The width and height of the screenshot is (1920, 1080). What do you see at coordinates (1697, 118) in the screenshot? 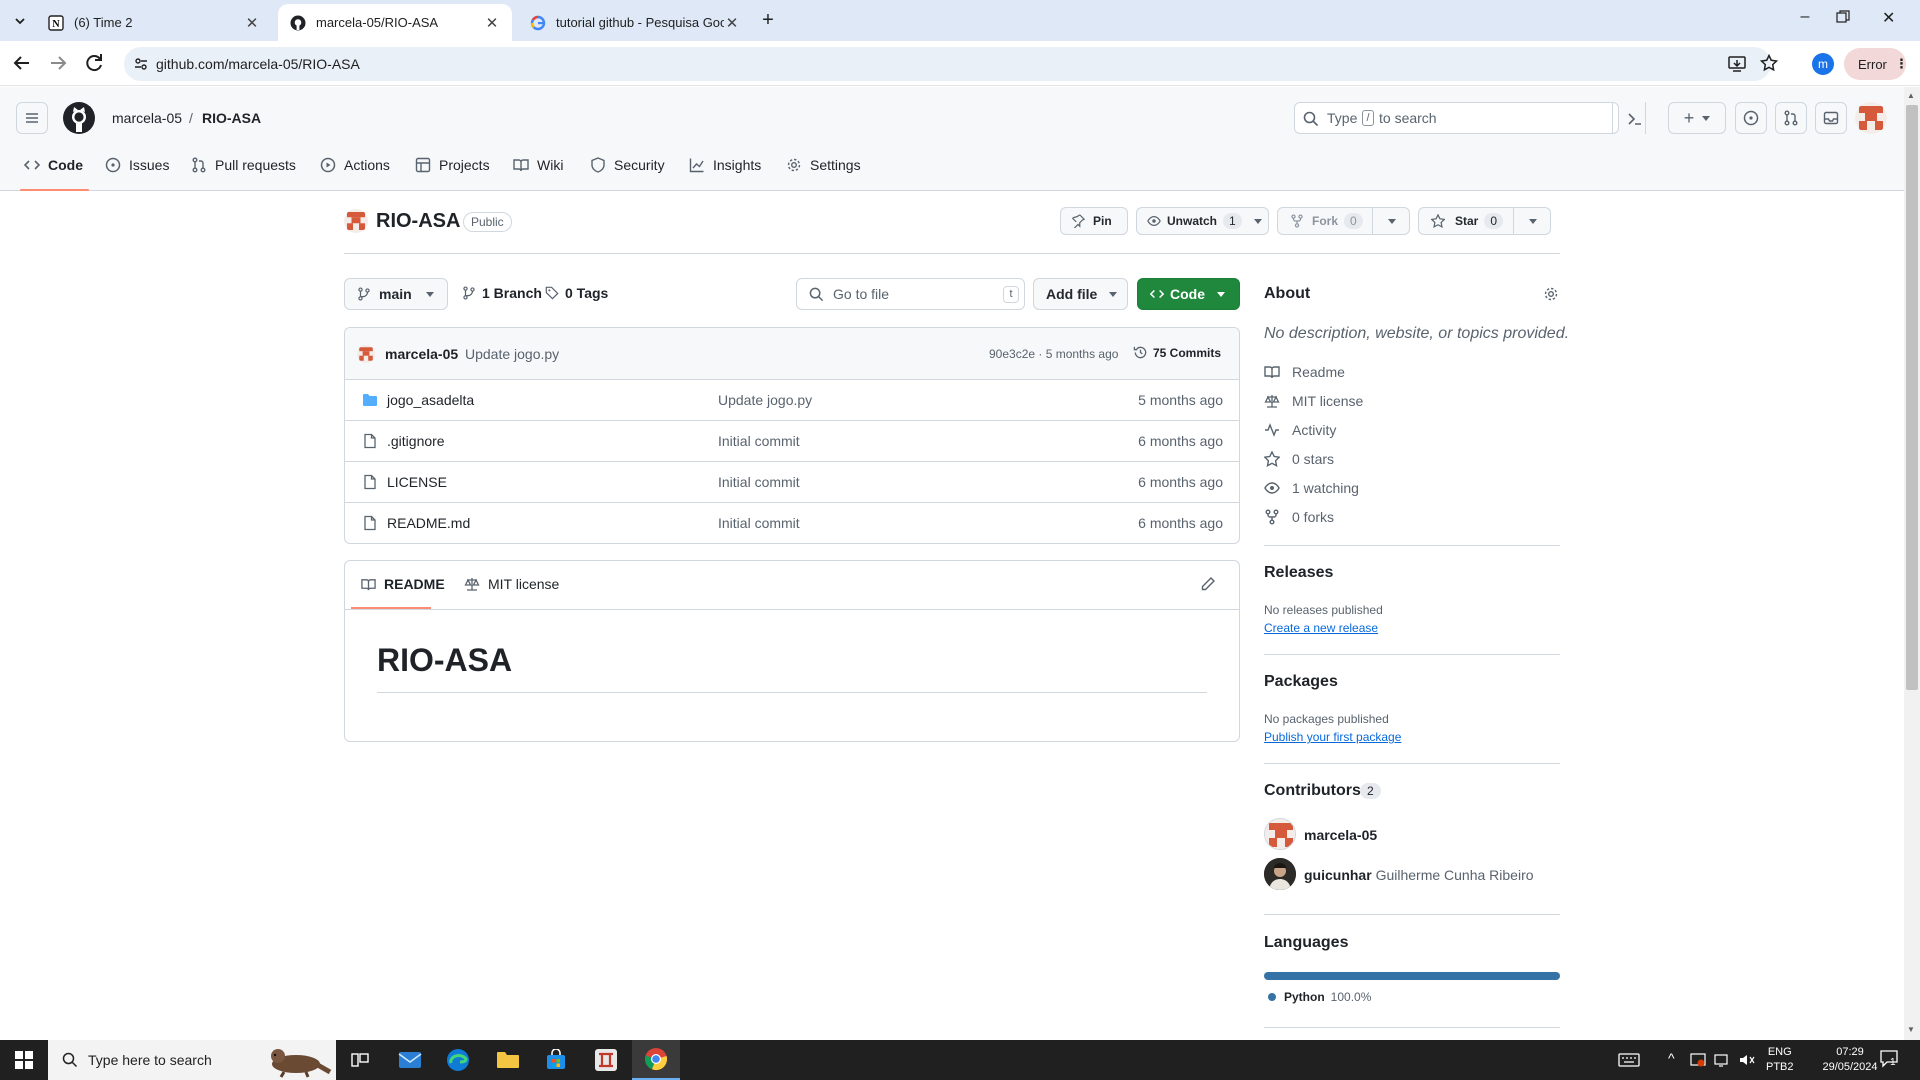
I see `create-new-button: +` at bounding box center [1697, 118].